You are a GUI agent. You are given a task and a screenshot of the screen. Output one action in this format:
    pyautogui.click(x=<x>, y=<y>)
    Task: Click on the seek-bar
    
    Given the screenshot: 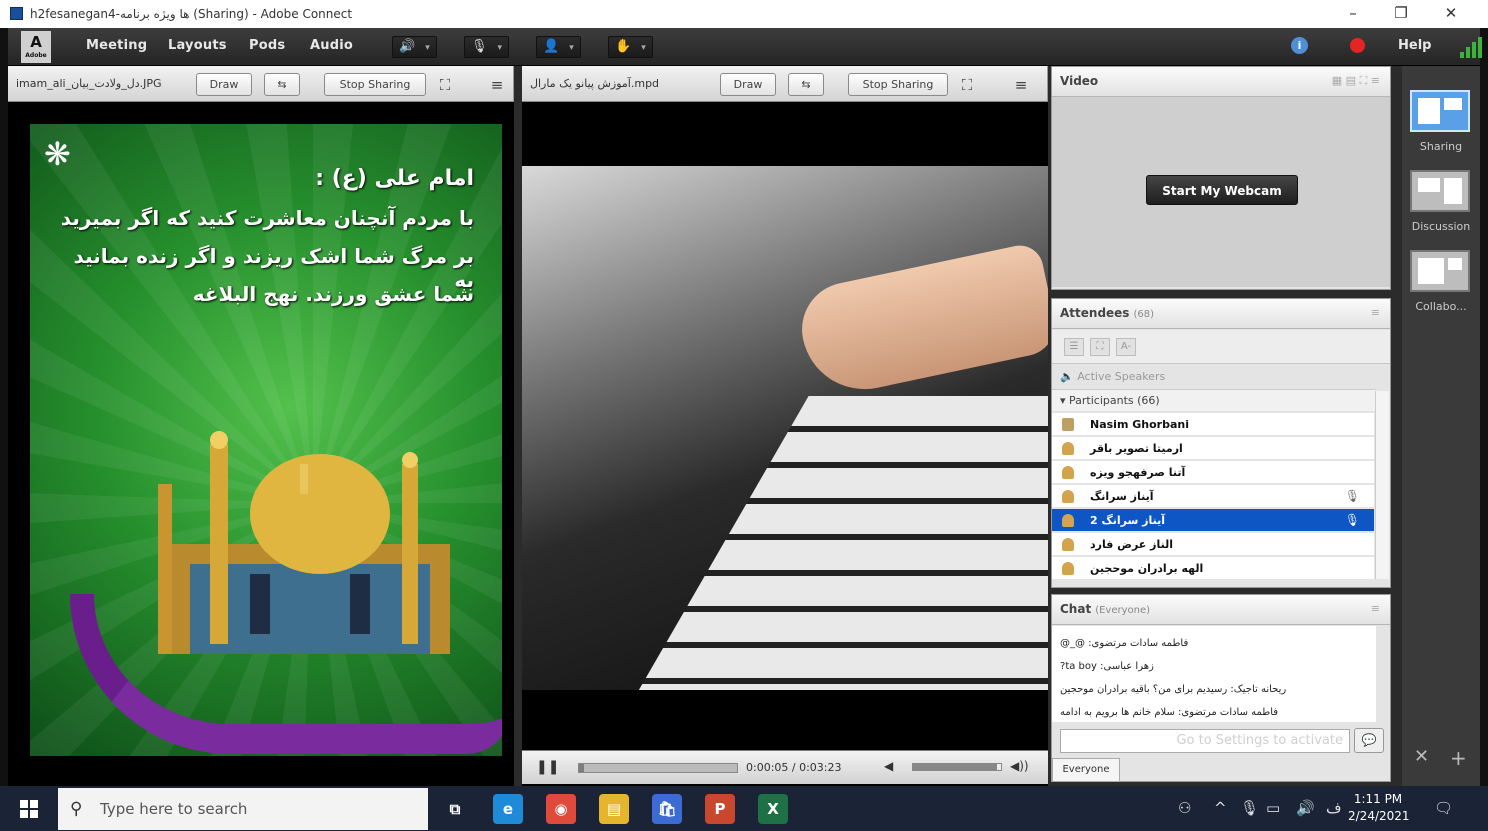 What is the action you would take?
    pyautogui.click(x=658, y=768)
    